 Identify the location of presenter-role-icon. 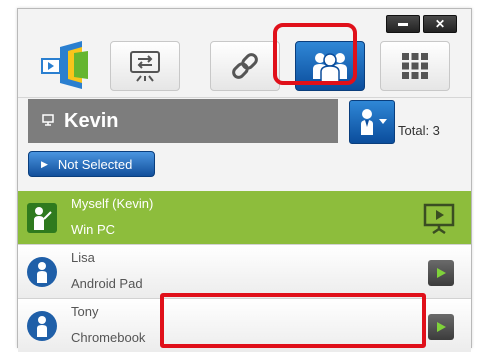
(374, 122).